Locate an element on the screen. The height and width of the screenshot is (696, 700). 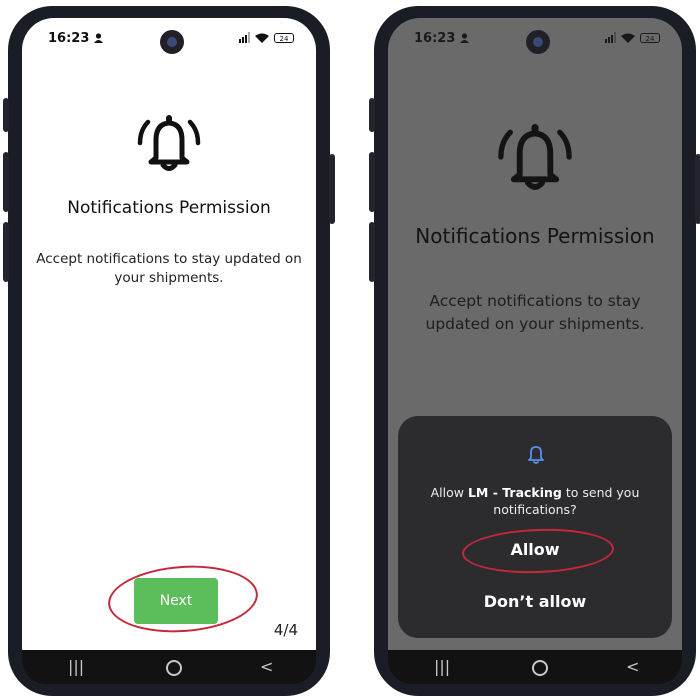
page-indicator: 4/4 is located at coordinates (285, 630).